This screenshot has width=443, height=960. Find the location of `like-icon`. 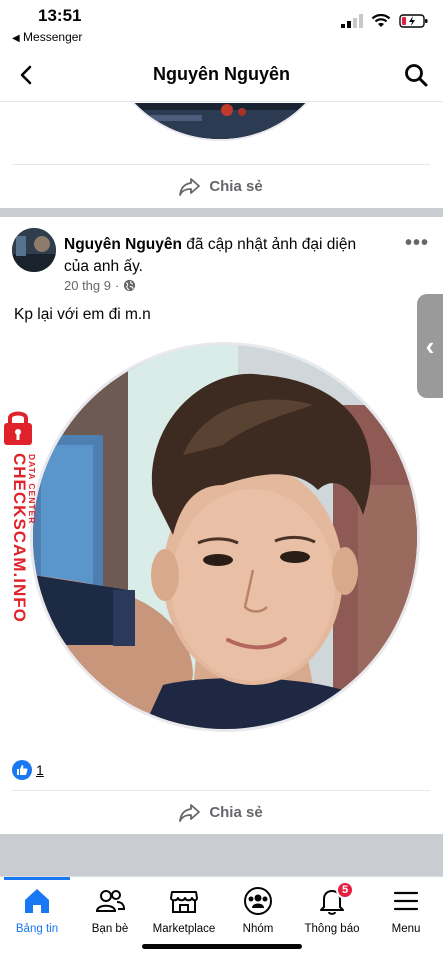

like-icon is located at coordinates (22, 770).